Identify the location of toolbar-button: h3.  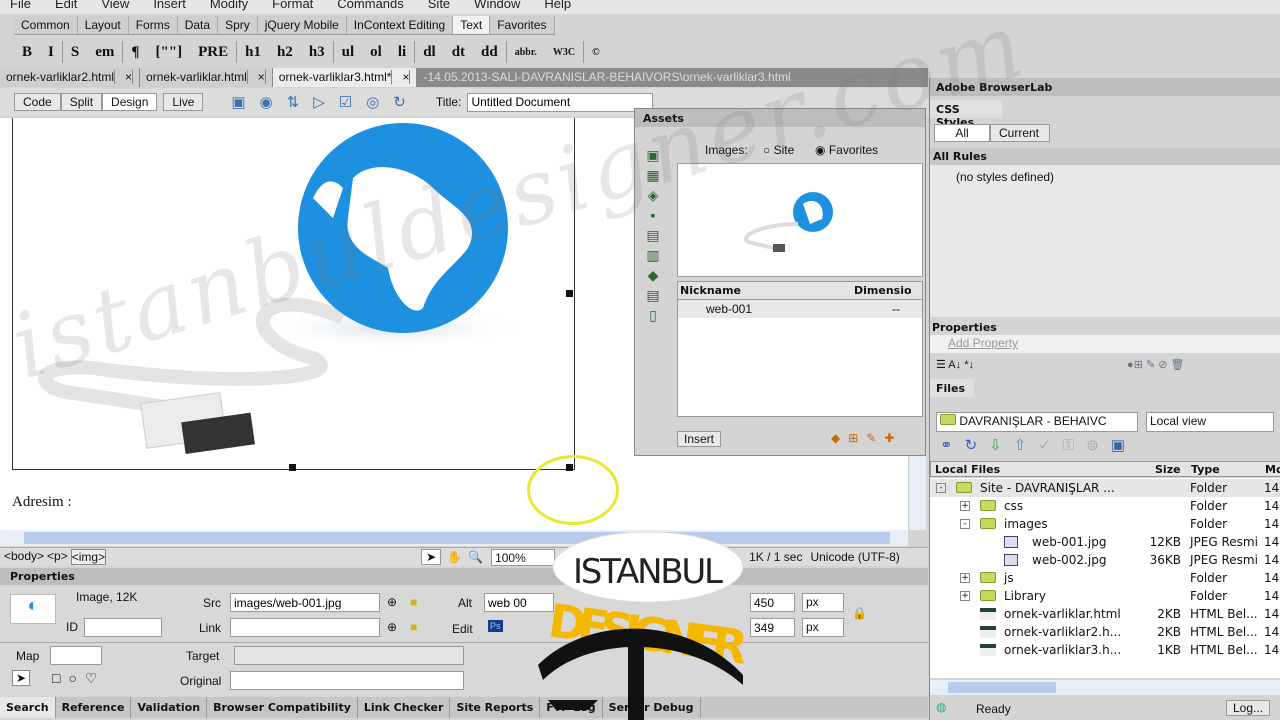
(317, 52).